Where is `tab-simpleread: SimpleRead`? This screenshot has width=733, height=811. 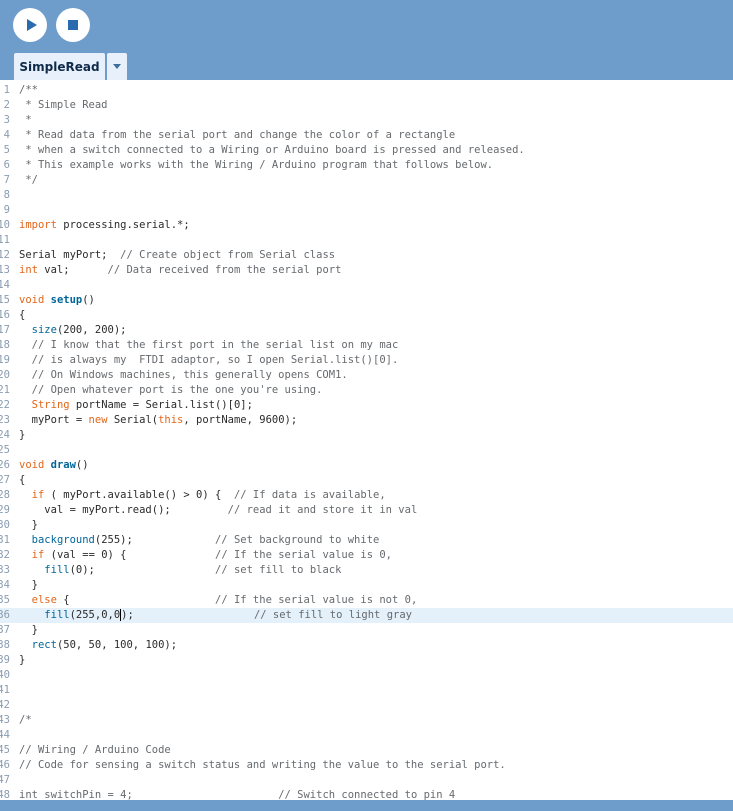
tab-simpleread: SimpleRead is located at coordinates (59, 66).